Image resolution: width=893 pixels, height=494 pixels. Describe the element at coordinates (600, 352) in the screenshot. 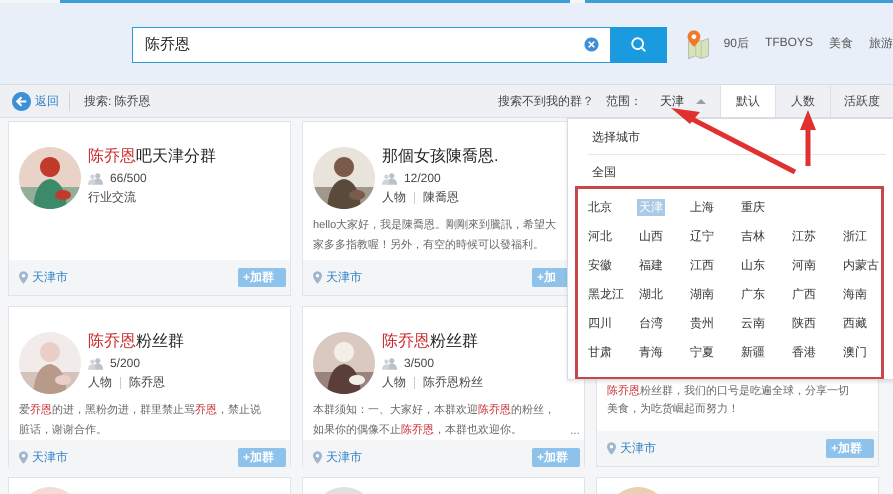

I see `city-option: 甘肃` at that location.